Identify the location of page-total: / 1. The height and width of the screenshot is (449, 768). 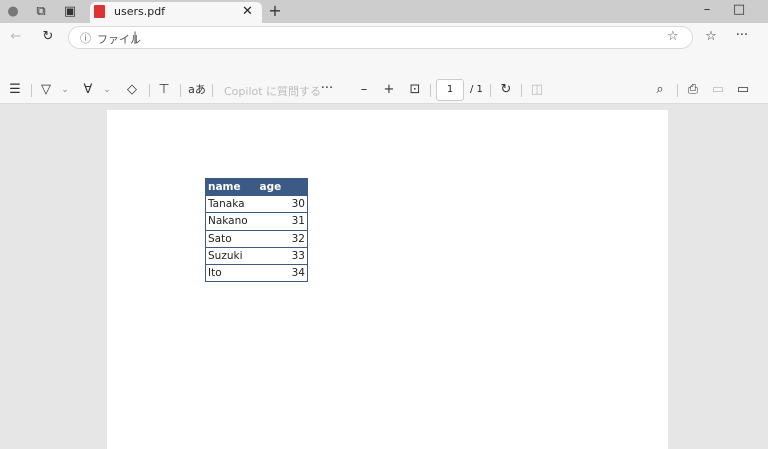
(476, 89).